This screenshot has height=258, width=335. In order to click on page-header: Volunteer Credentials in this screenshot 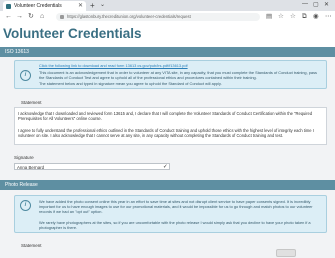, I will do `click(167, 35)`.